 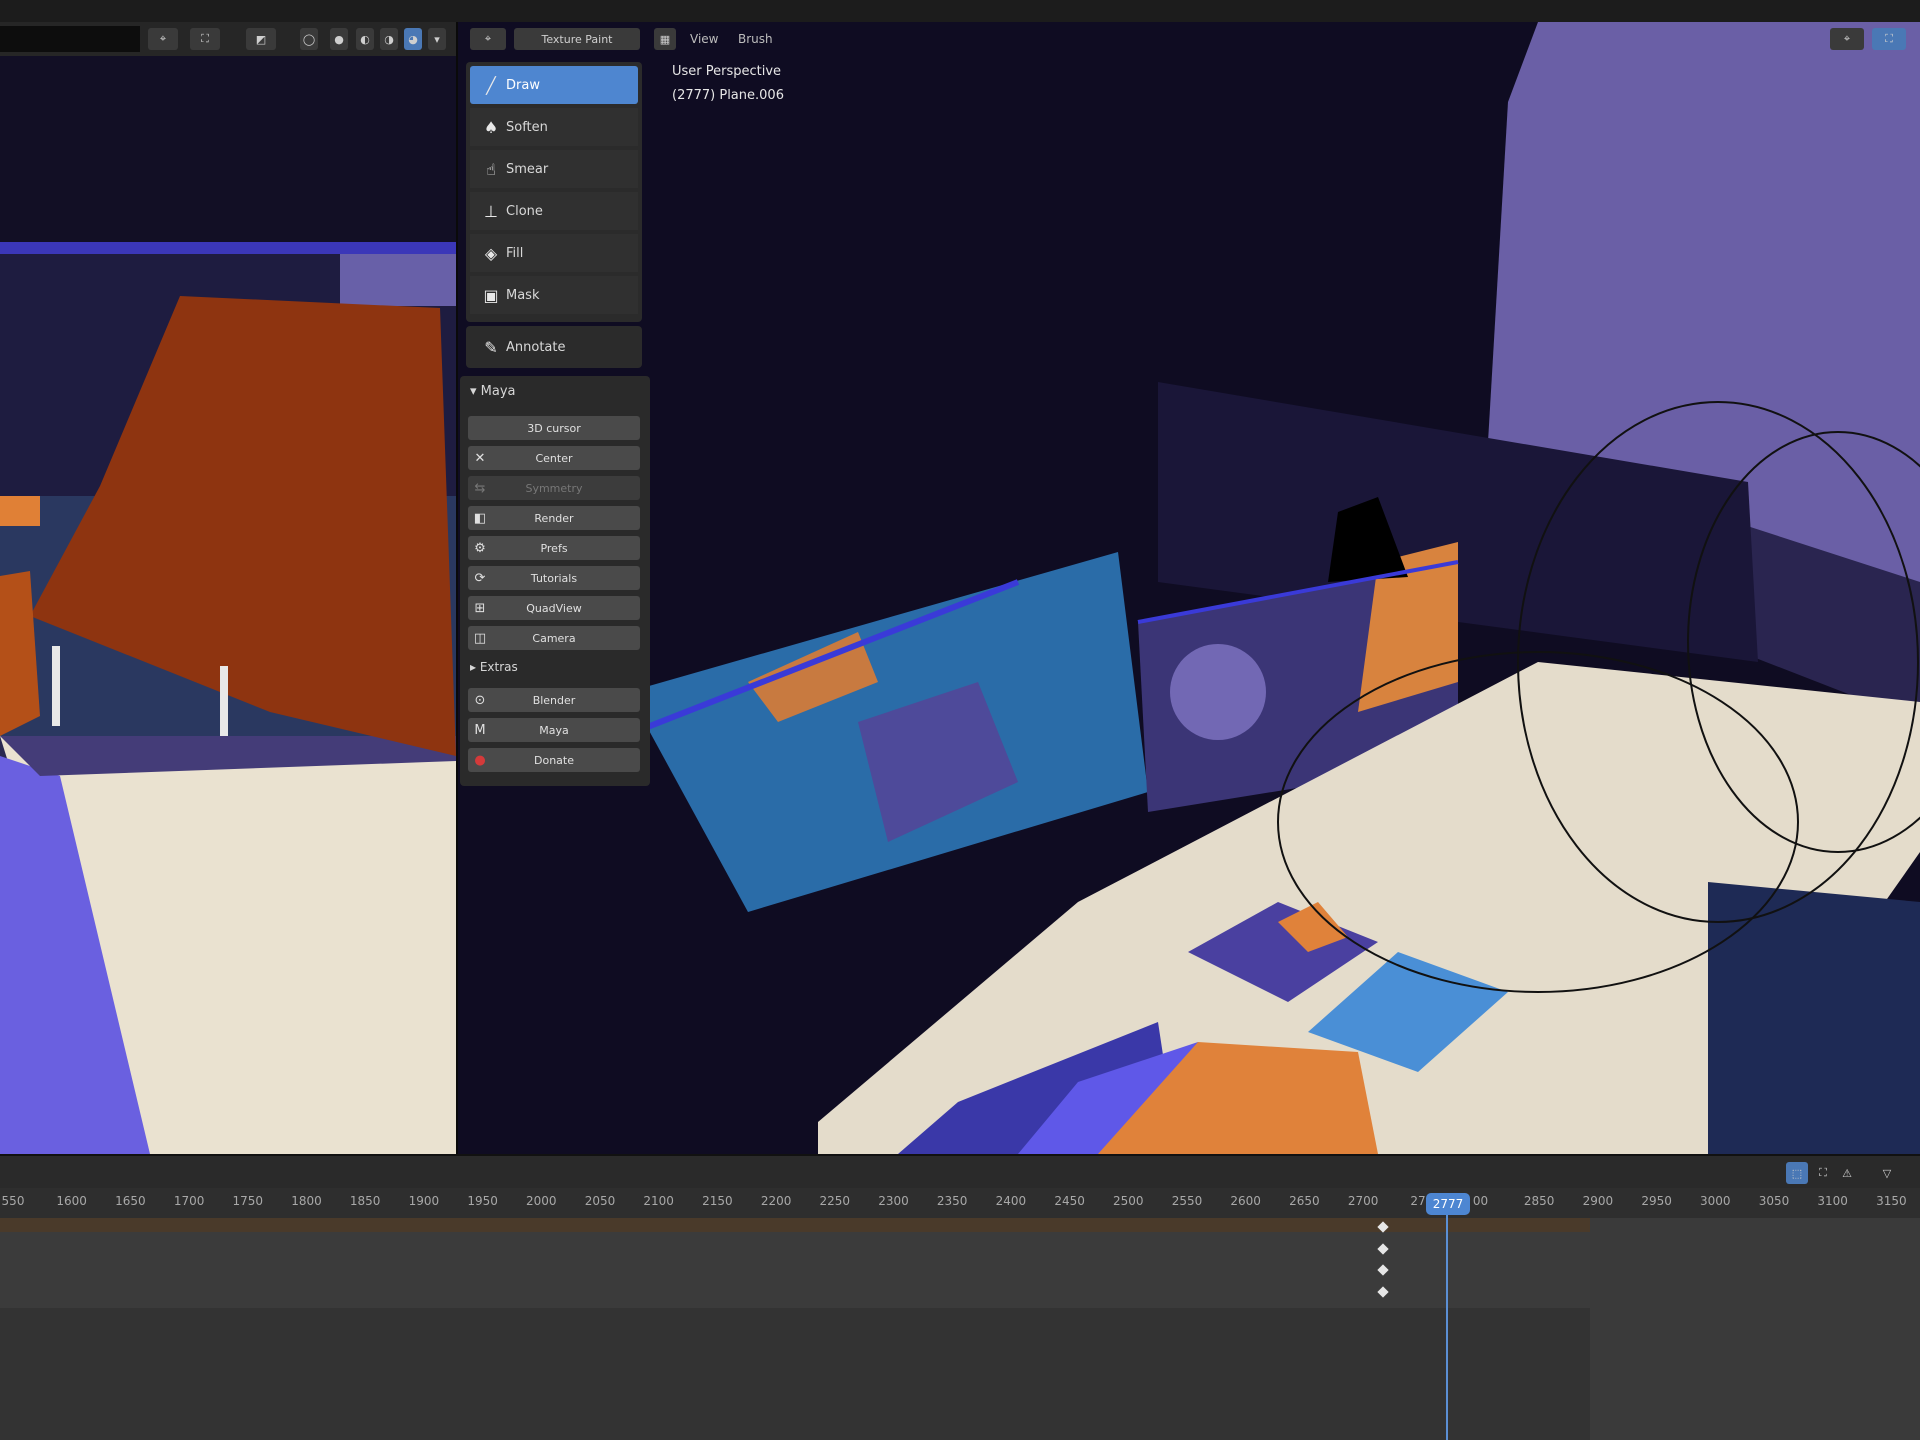 What do you see at coordinates (413, 39) in the screenshot?
I see `rendered-shading-icon: ◕` at bounding box center [413, 39].